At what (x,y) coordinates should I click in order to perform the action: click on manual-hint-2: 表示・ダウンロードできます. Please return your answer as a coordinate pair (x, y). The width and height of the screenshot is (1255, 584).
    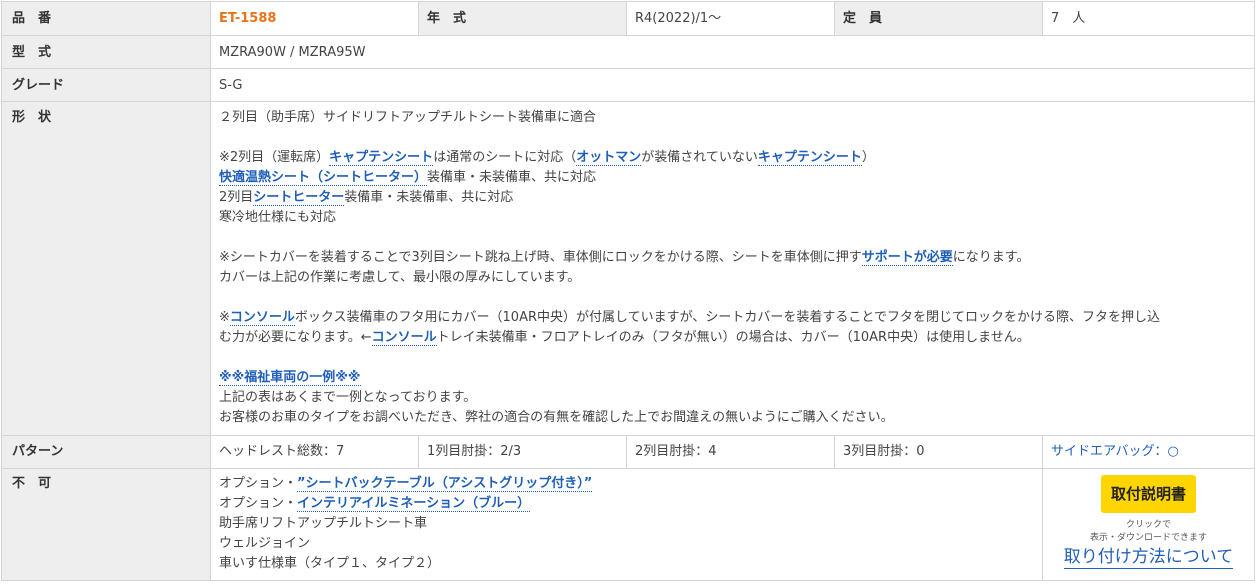
    Looking at the image, I should click on (1148, 538).